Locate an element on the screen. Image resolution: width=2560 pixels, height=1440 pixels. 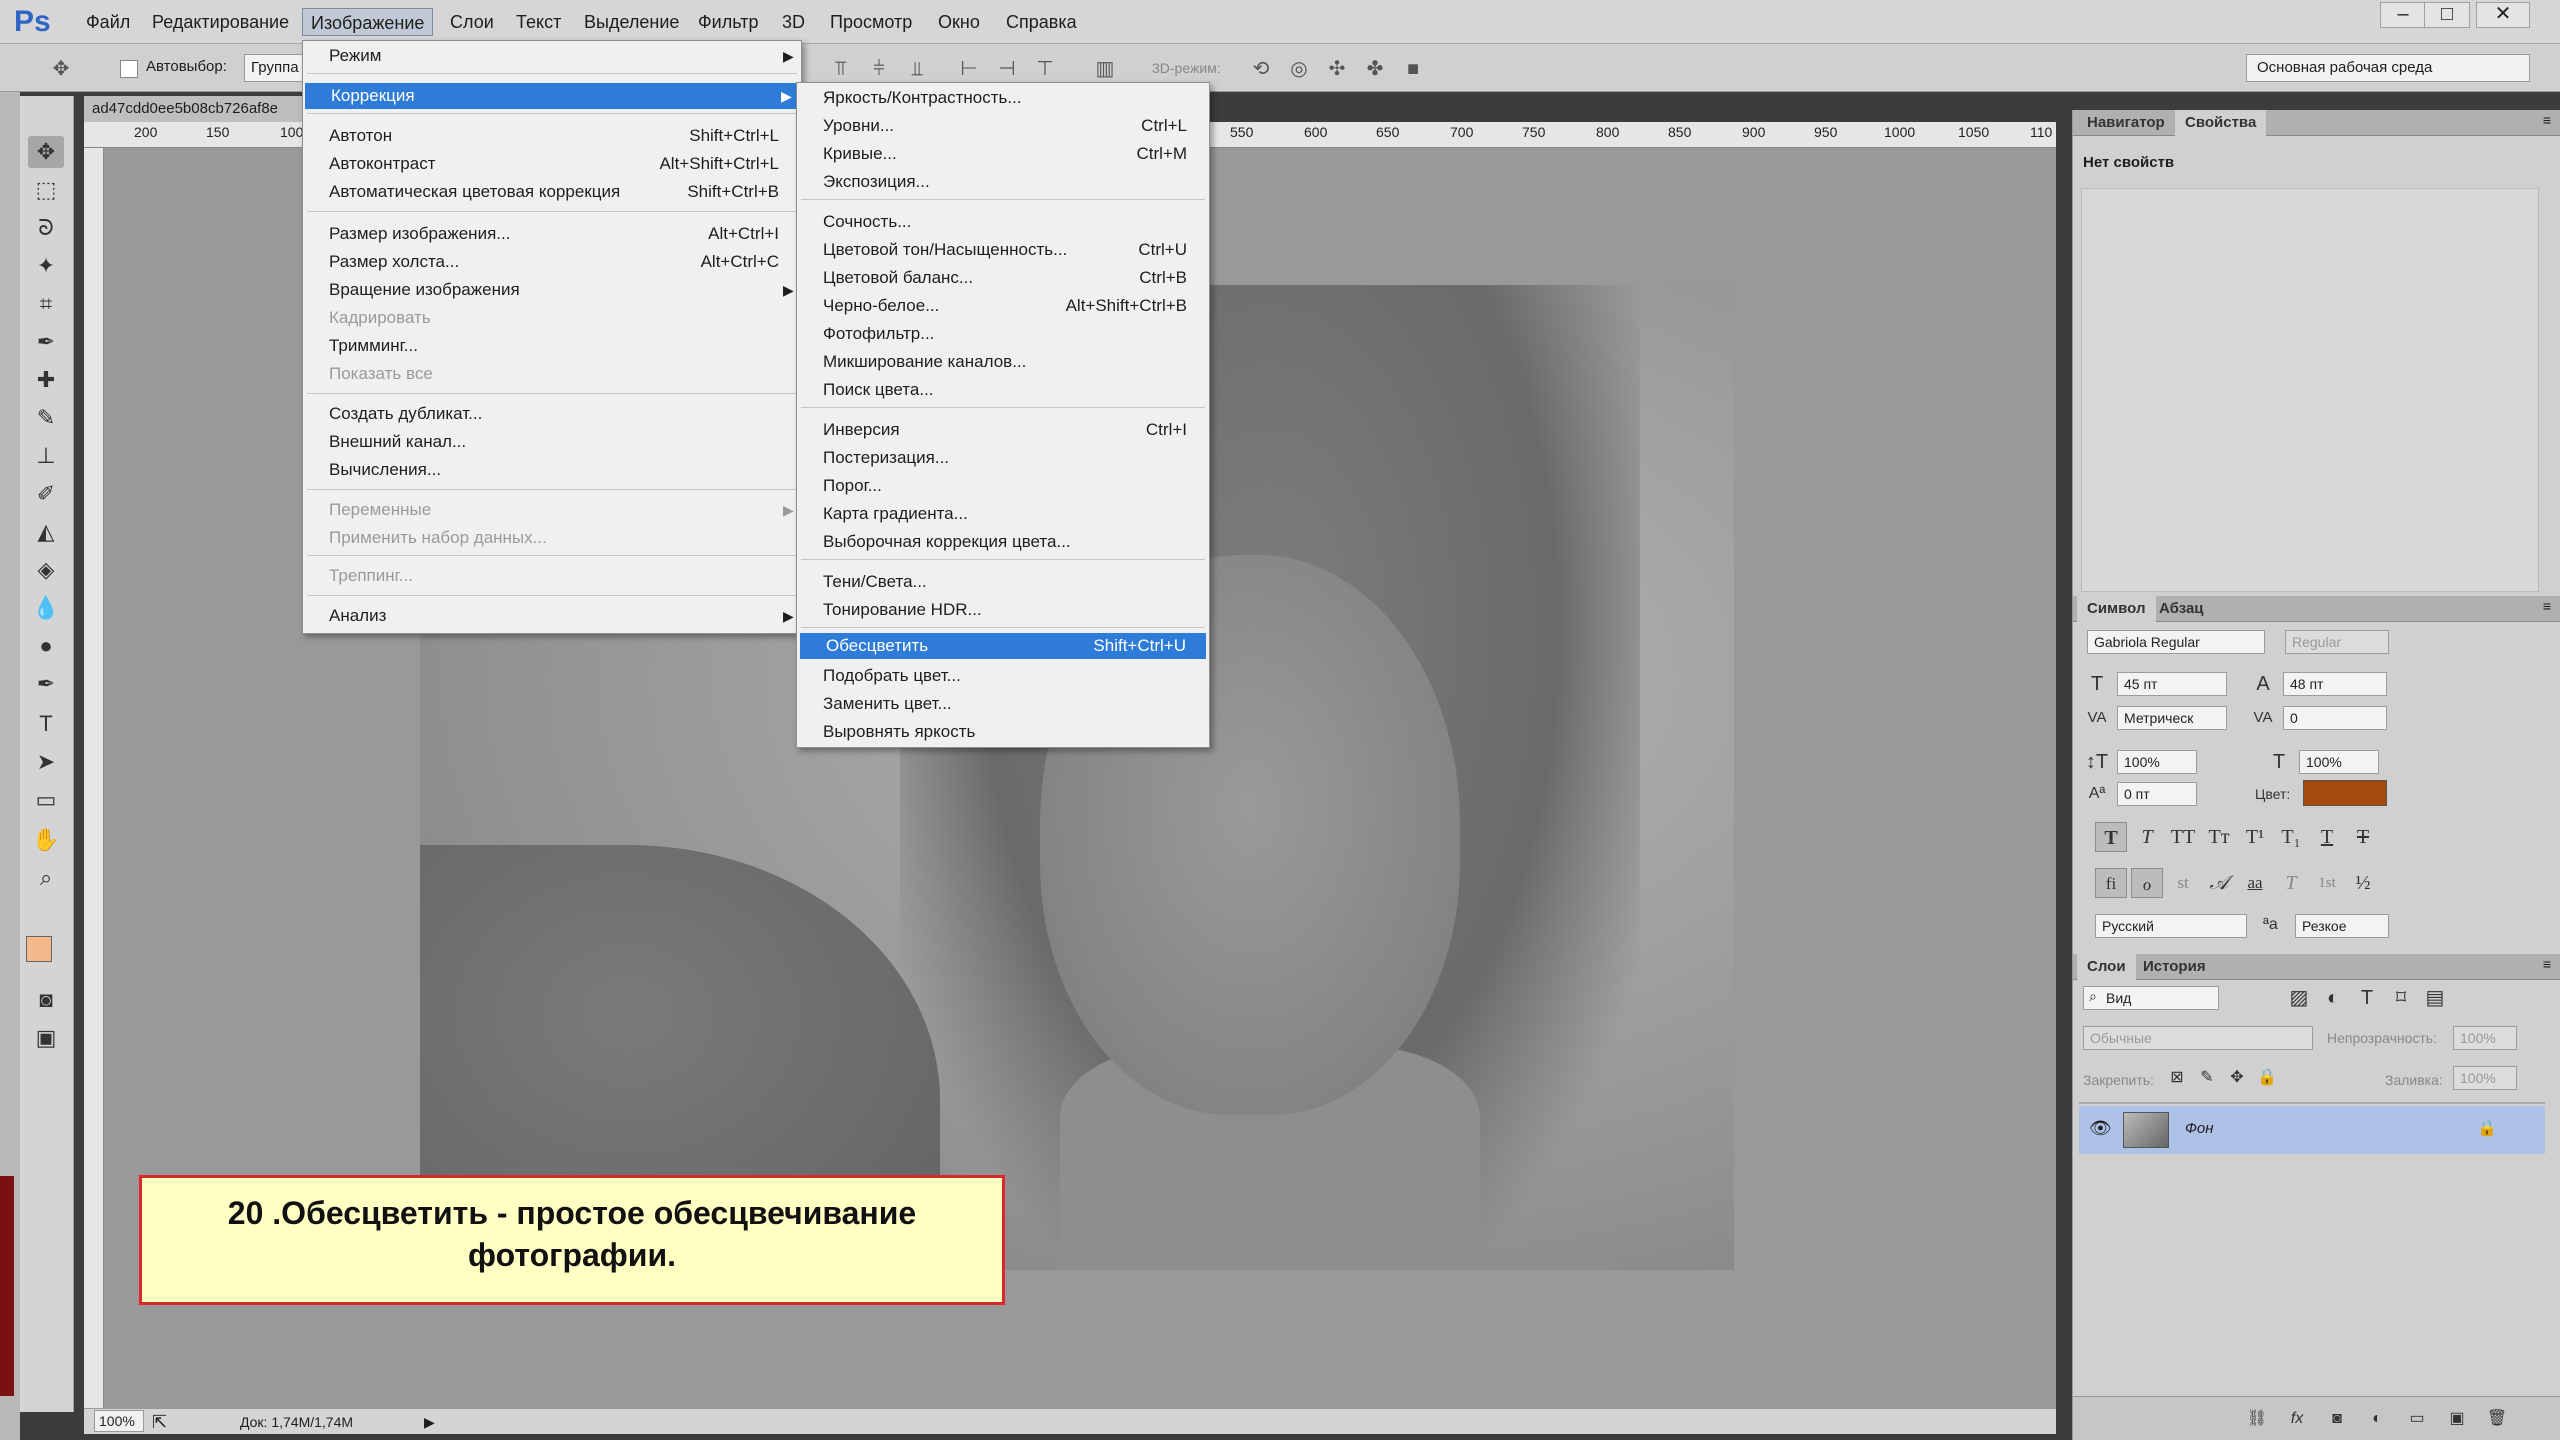
zoom-field: 100% is located at coordinates (119, 1421).